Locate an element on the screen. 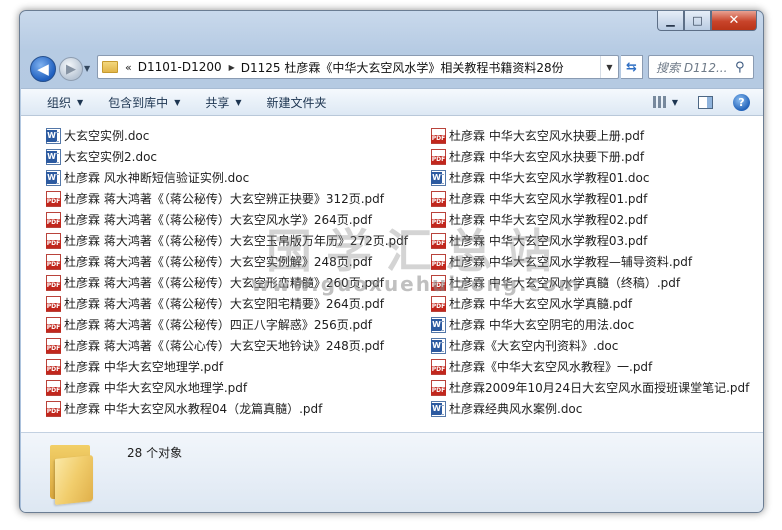  file-name: 杜彦霖 中华大玄空风水学教程02.pdf is located at coordinates (548, 220).